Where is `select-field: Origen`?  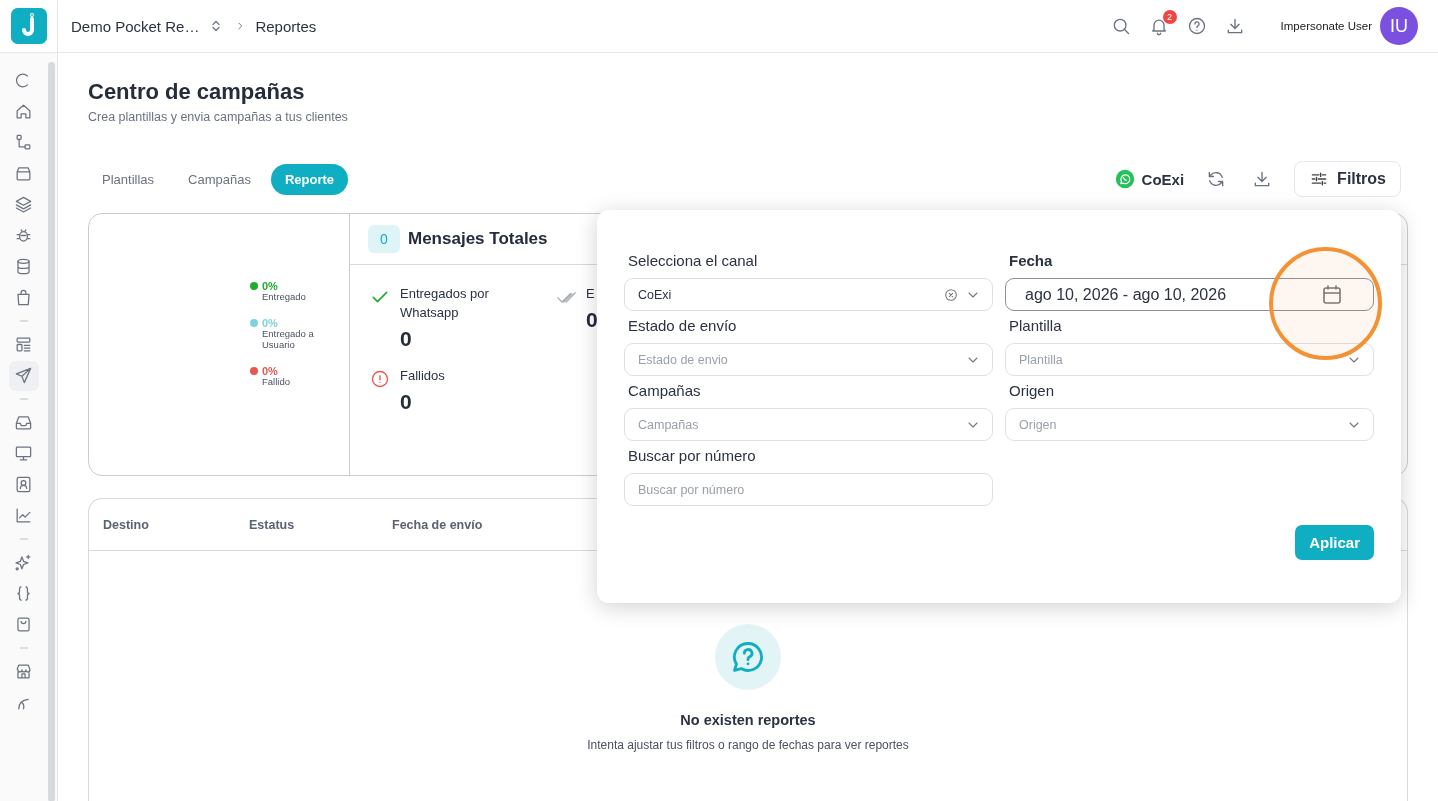 select-field: Origen is located at coordinates (1189, 424).